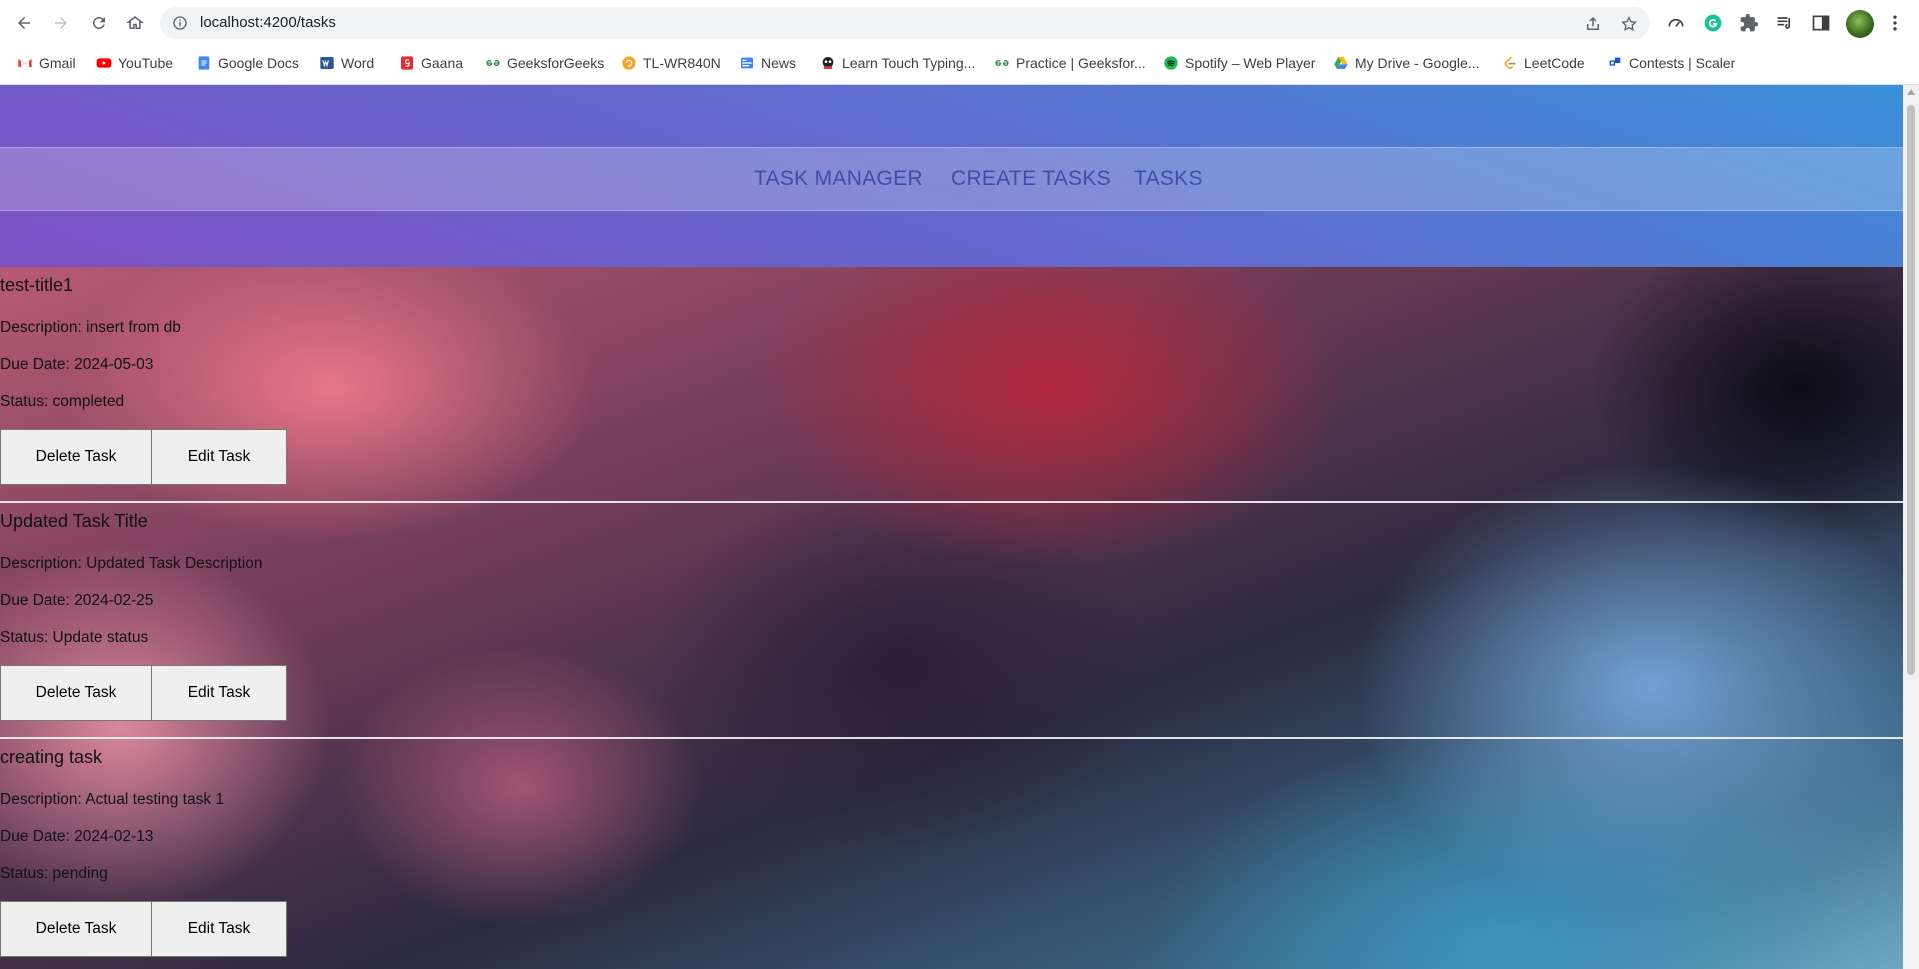 This screenshot has width=1919, height=969. I want to click on bookmark-gmail: Gmail, so click(46, 63).